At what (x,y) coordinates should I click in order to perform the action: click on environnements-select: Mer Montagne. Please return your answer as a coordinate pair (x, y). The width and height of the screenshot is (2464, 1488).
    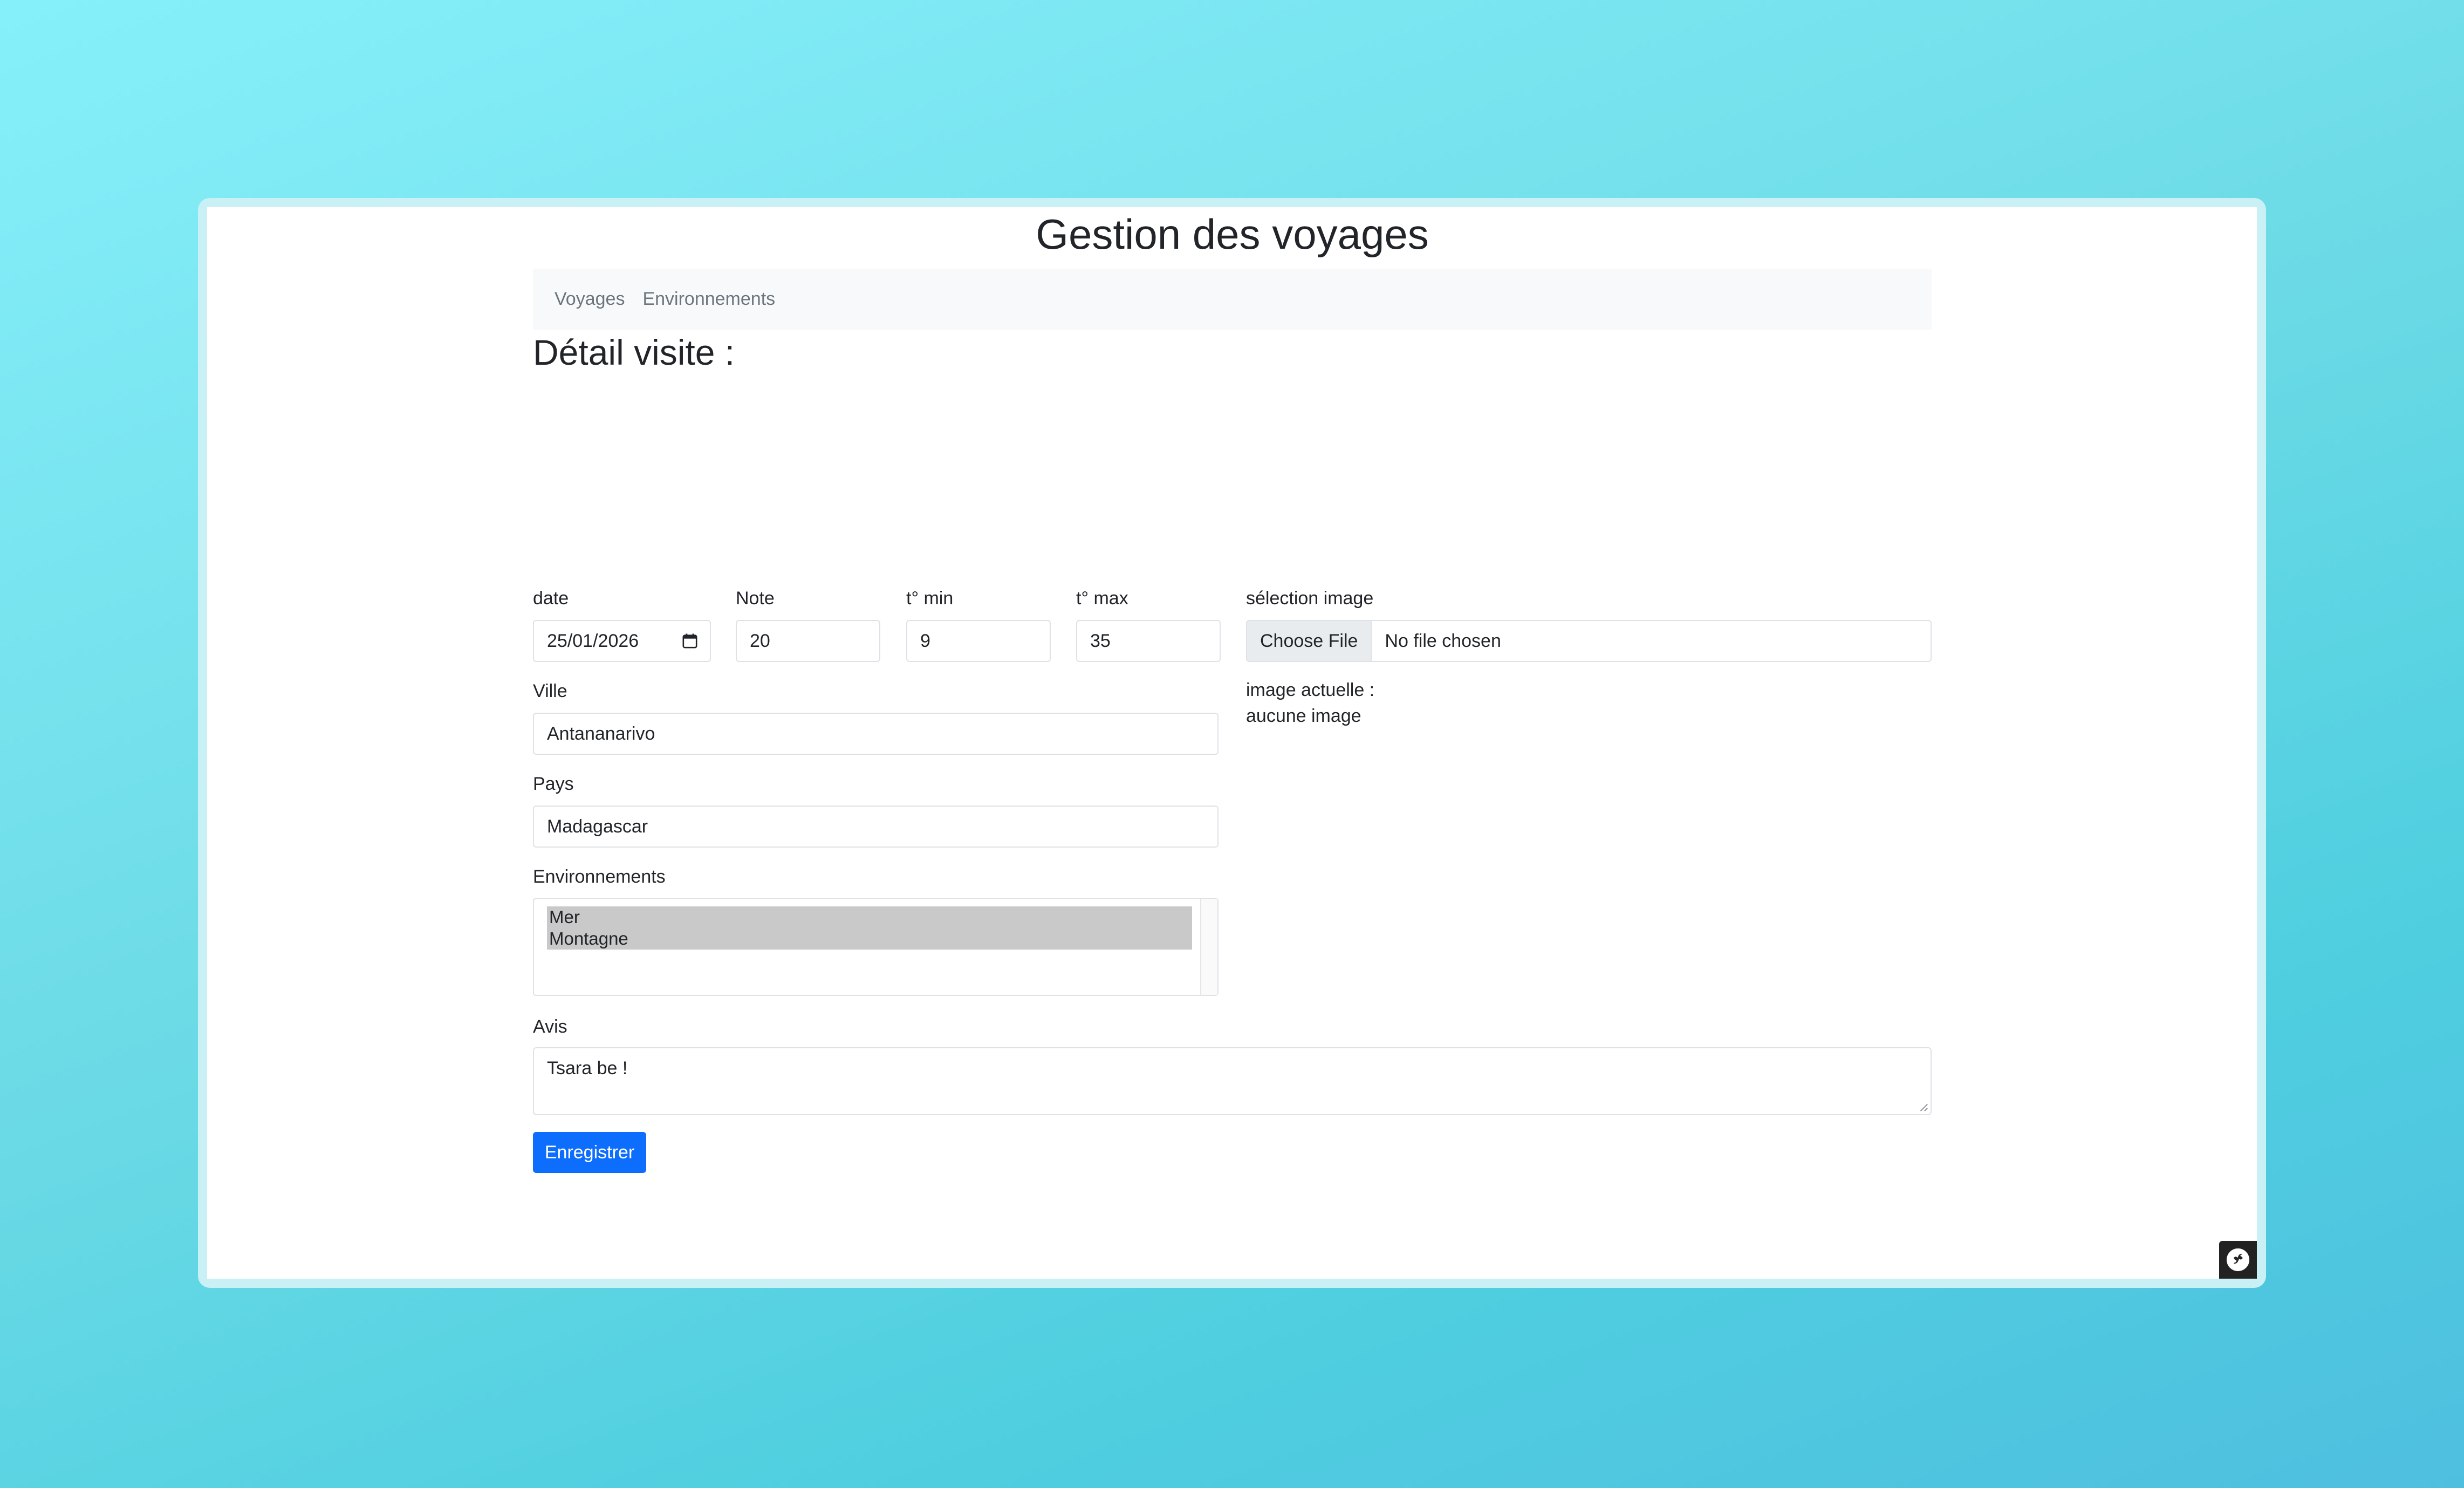
    Looking at the image, I should click on (876, 947).